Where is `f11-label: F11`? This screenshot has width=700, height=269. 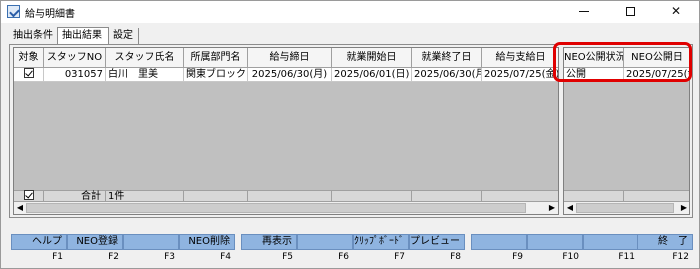 f11-label: F11 is located at coordinates (626, 257).